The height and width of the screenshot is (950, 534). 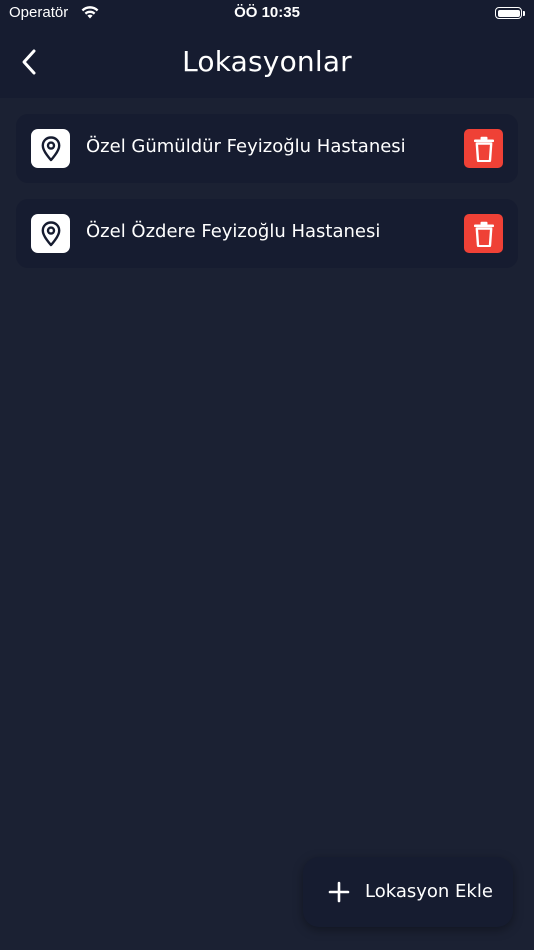 I want to click on add-location-button: Lokasyon Ekle, so click(x=408, y=892).